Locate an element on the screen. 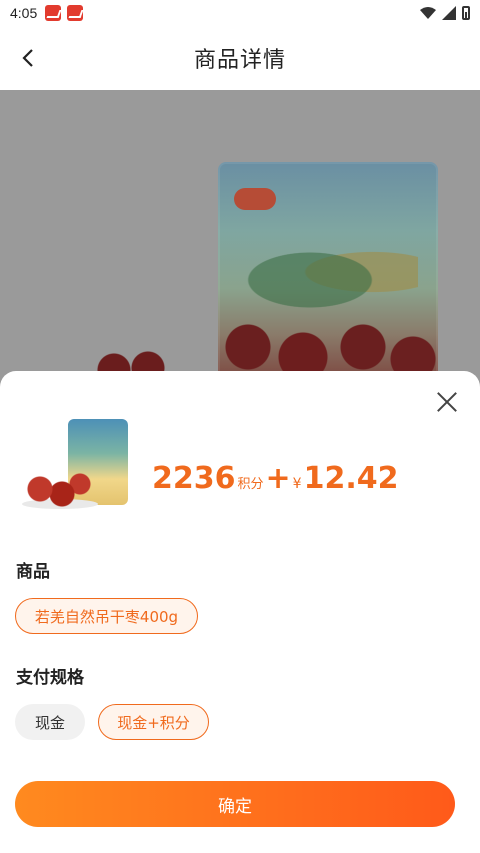 The height and width of the screenshot is (853, 480). close-icon is located at coordinates (447, 402).